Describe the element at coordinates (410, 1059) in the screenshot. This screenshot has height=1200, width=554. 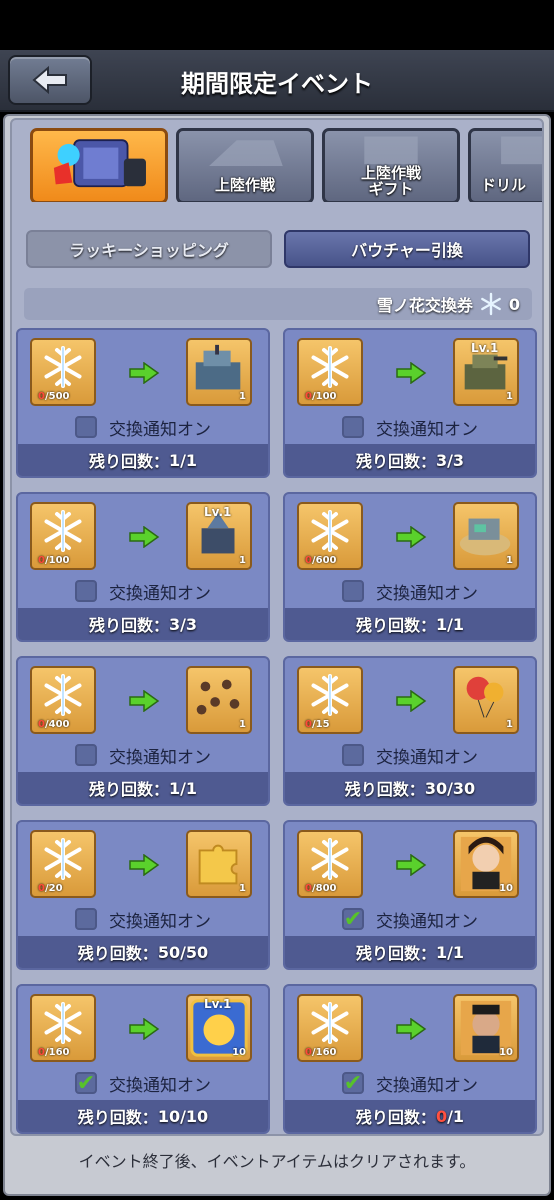
I see `exchange-card: 0/160 10 ✔ 交換通知オン 残り回数： 0/1` at that location.